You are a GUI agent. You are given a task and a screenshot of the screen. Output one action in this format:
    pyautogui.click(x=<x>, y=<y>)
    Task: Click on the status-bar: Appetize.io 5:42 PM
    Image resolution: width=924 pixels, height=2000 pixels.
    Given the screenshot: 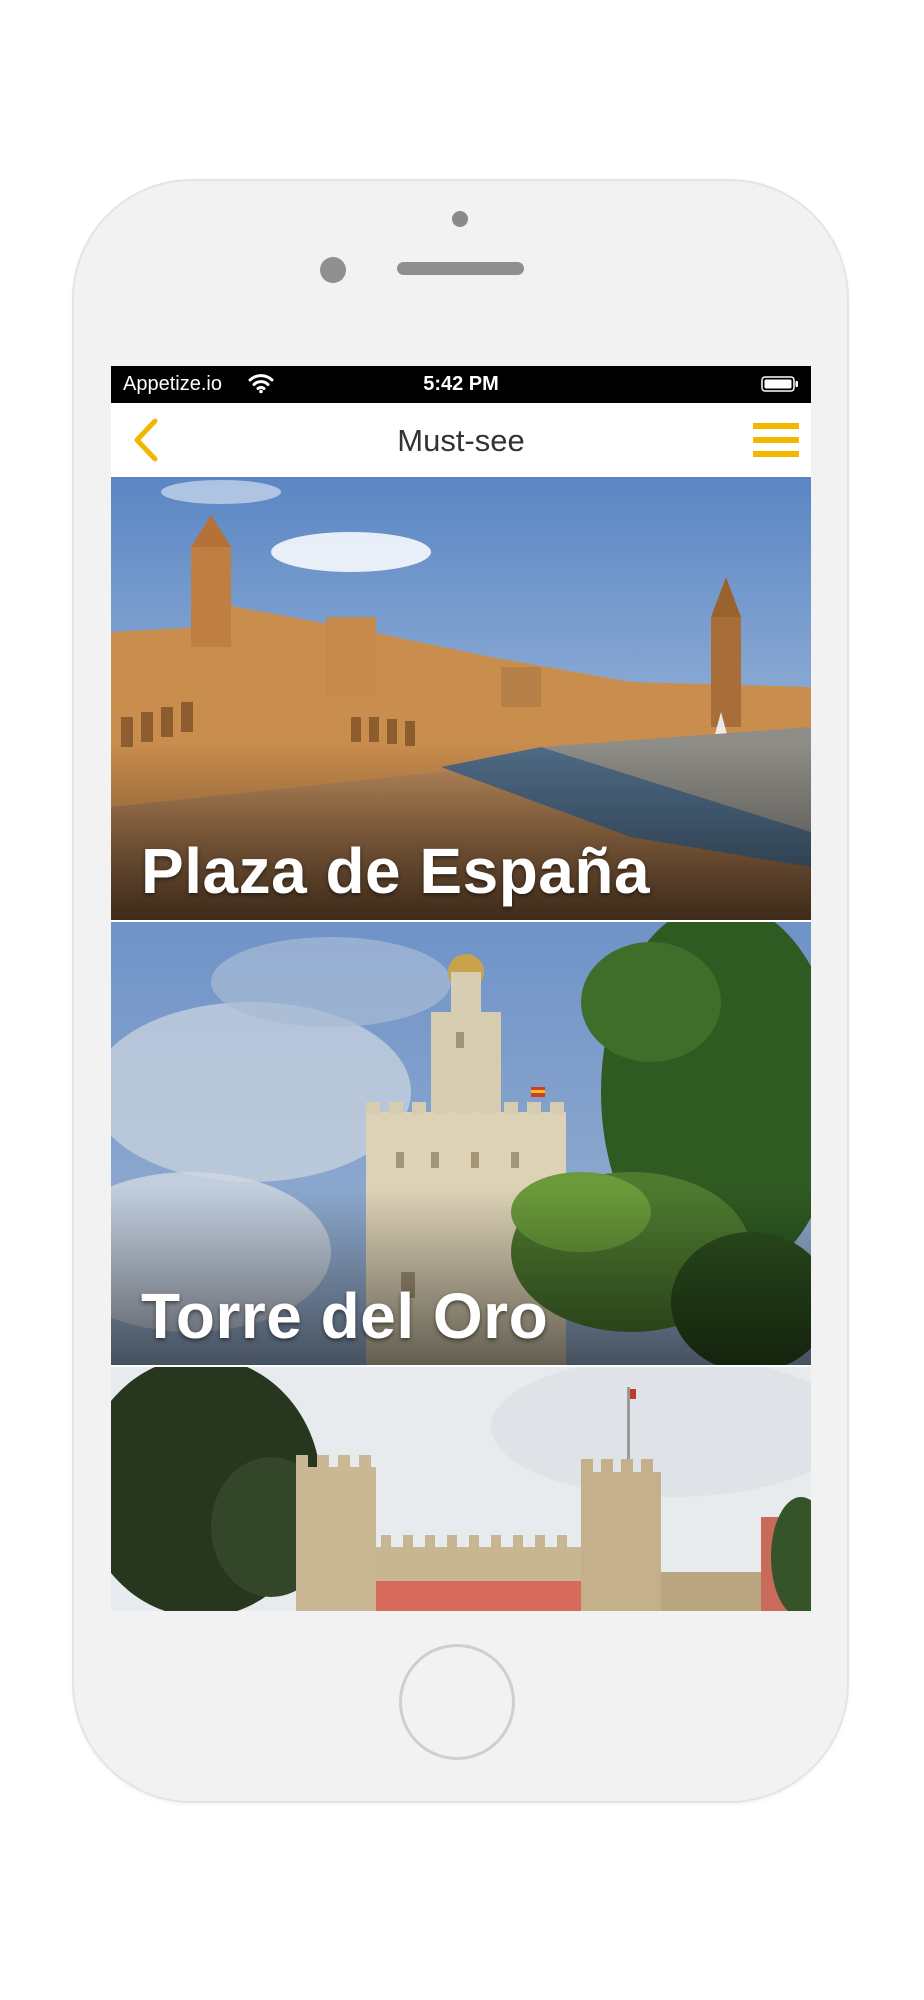 What is the action you would take?
    pyautogui.click(x=461, y=384)
    